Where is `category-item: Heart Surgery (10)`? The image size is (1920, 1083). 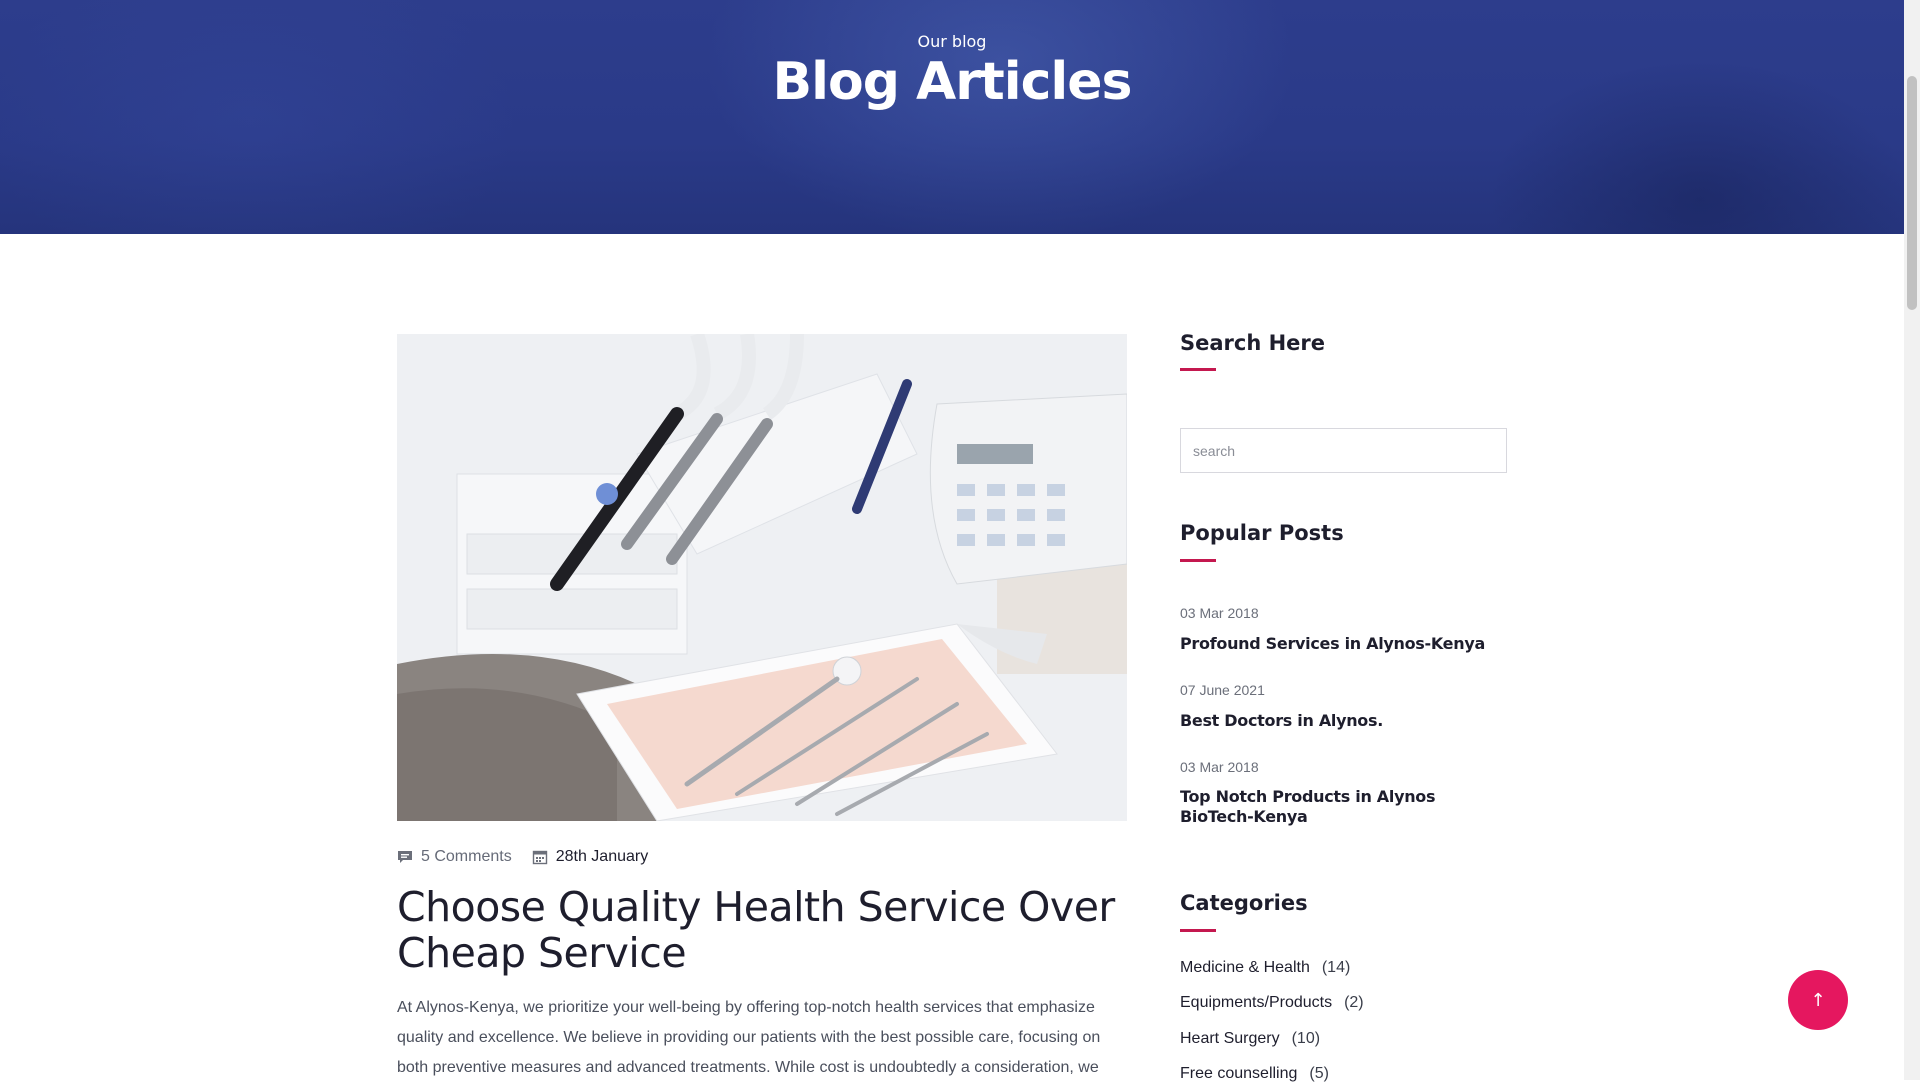
category-item: Heart Surgery (10) is located at coordinates (1250, 1039).